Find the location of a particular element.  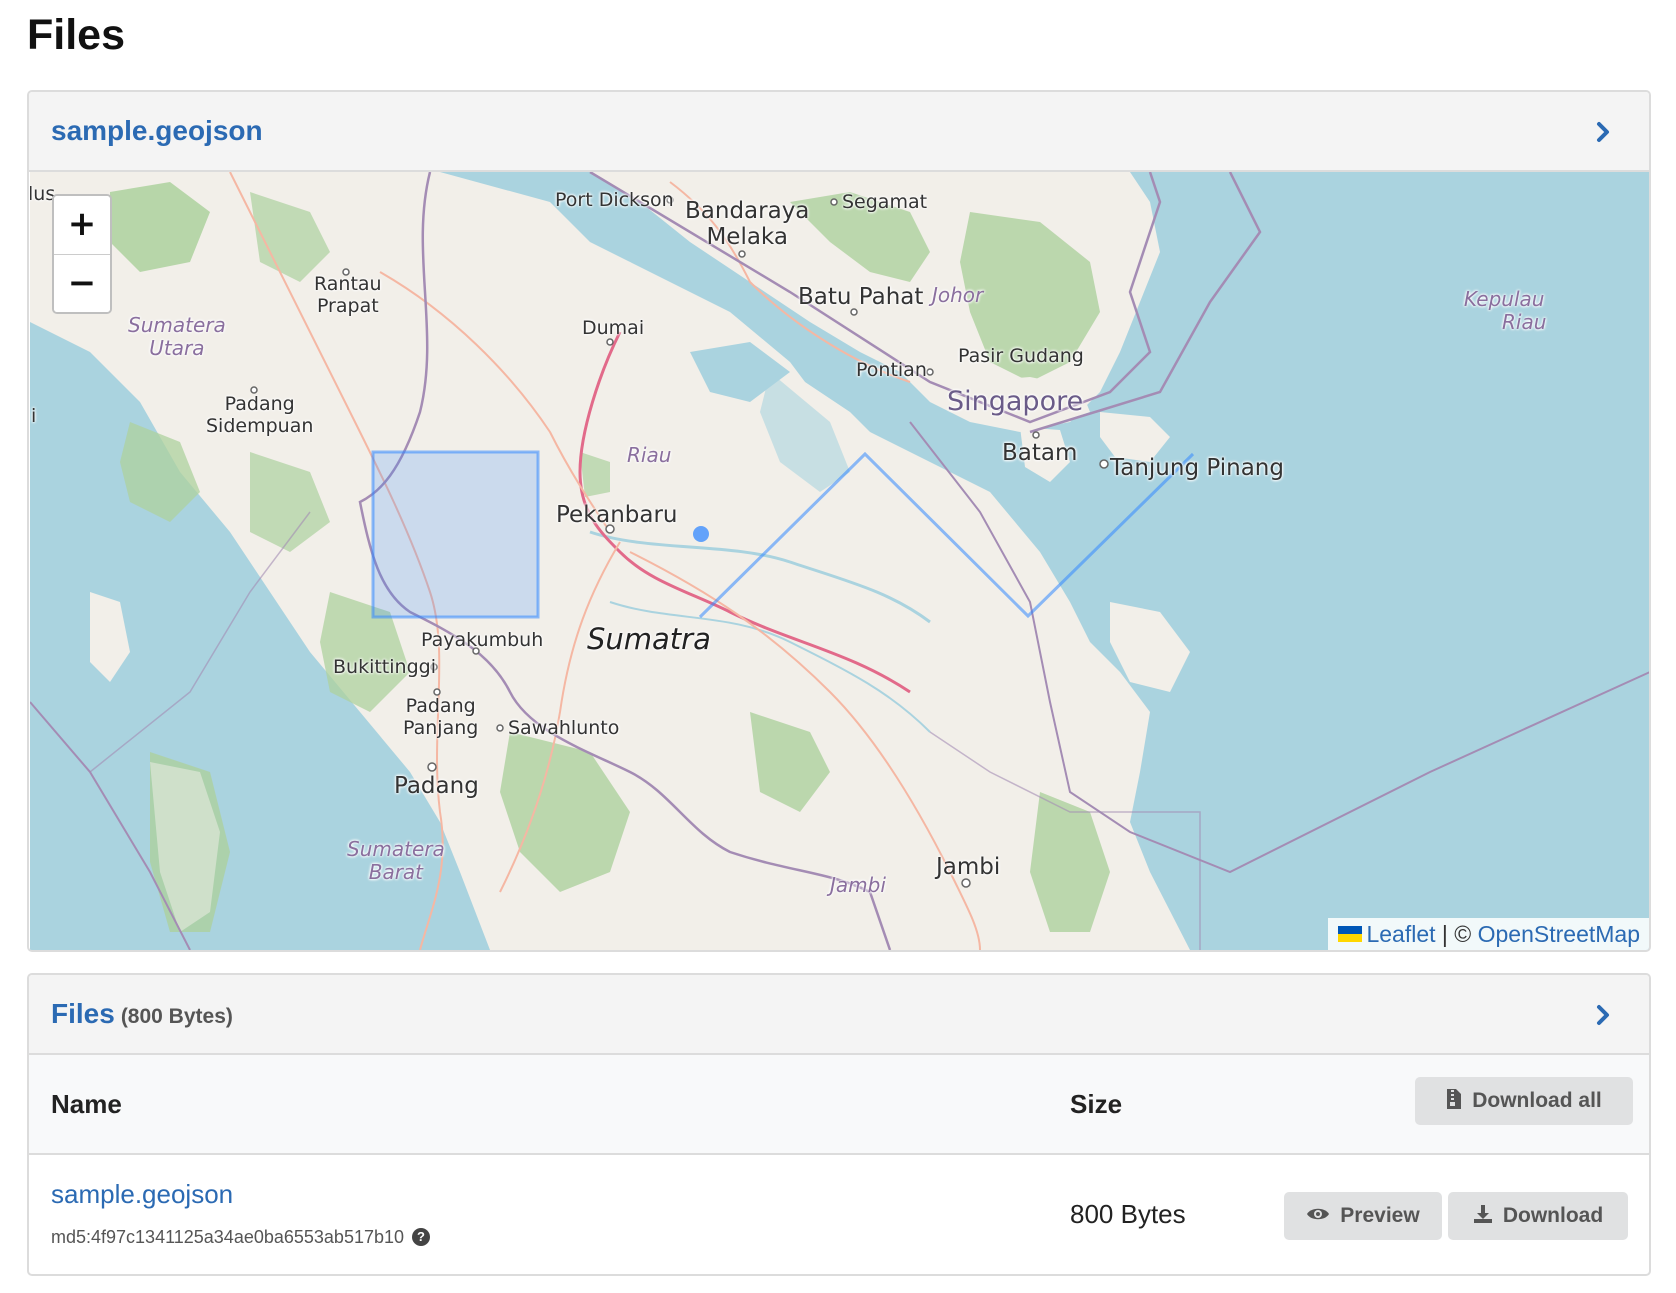

file-size: 800 Bytes is located at coordinates (1128, 1214).